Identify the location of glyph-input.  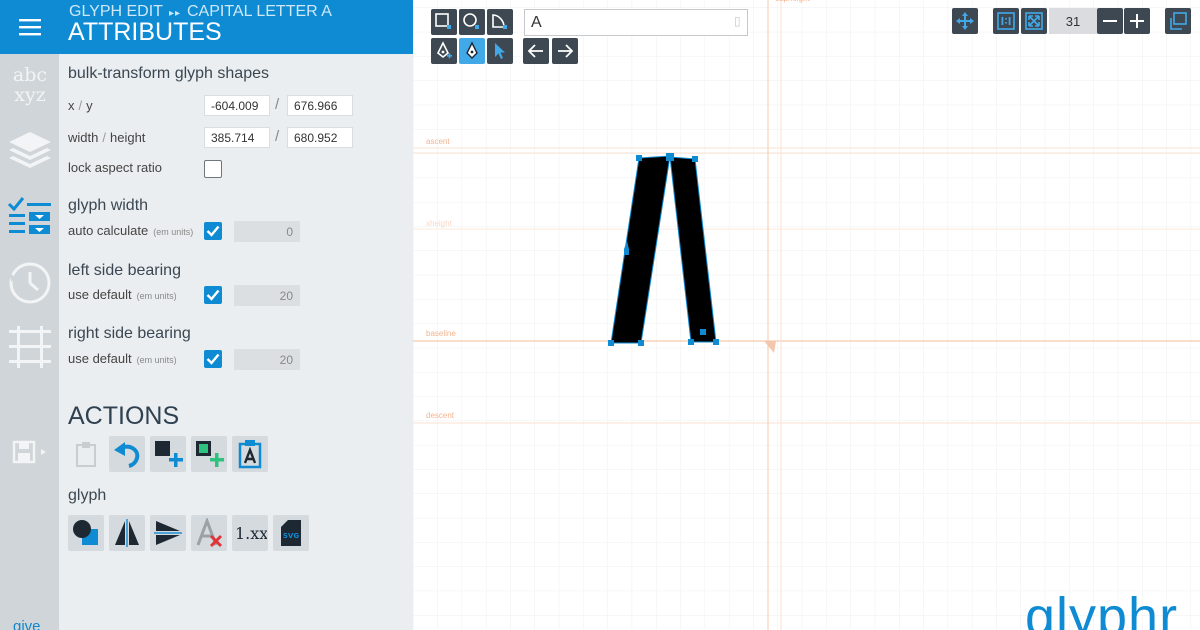
(636, 22).